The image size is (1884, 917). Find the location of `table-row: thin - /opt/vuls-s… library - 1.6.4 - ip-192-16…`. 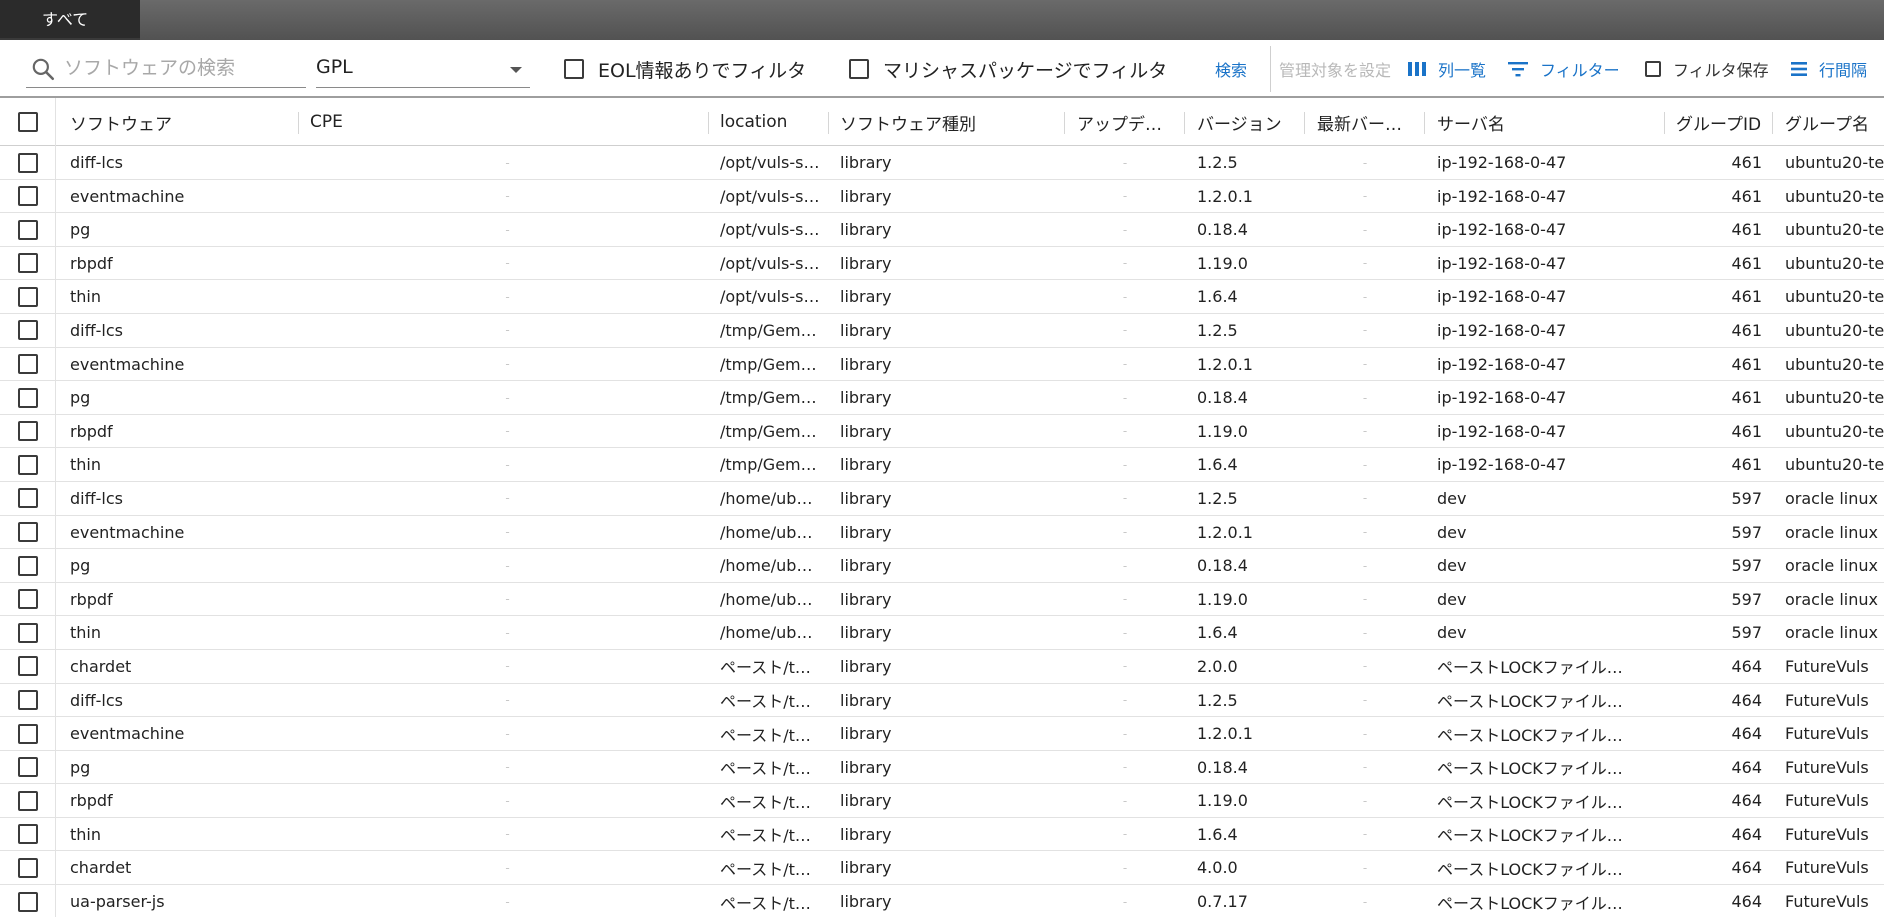

table-row: thin - /opt/vuls-s… library - 1.6.4 - ip-192-16… is located at coordinates (942, 297).